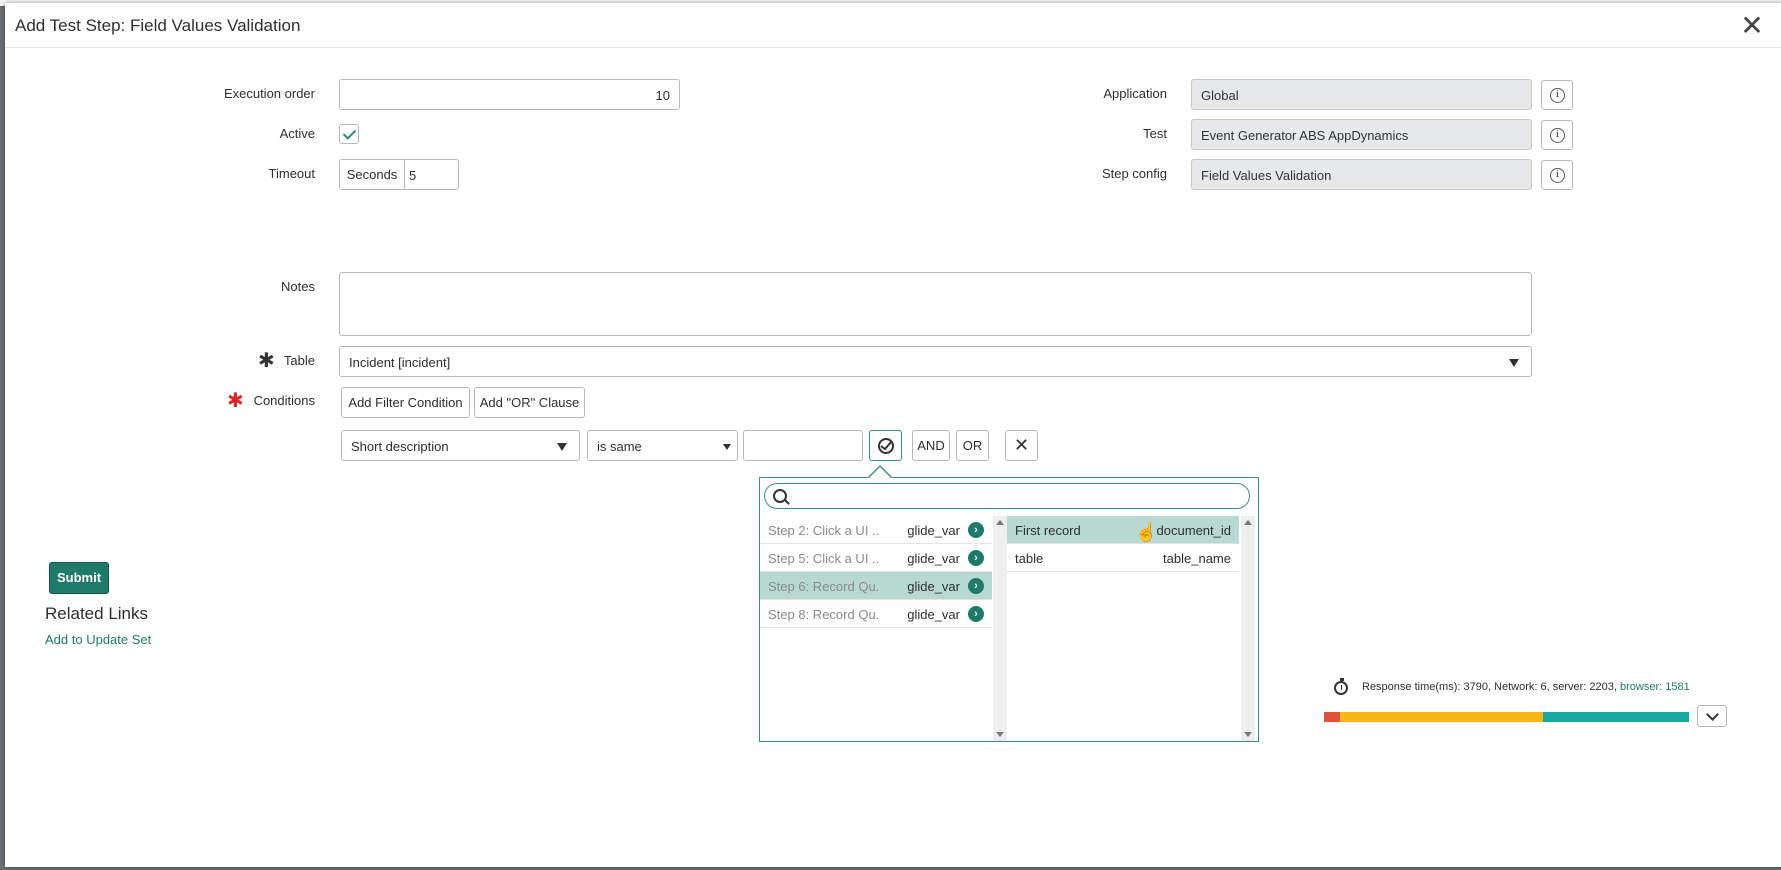 The width and height of the screenshot is (1781, 870). Describe the element at coordinates (1220, 95) in the screenshot. I see `application-value: Global` at that location.